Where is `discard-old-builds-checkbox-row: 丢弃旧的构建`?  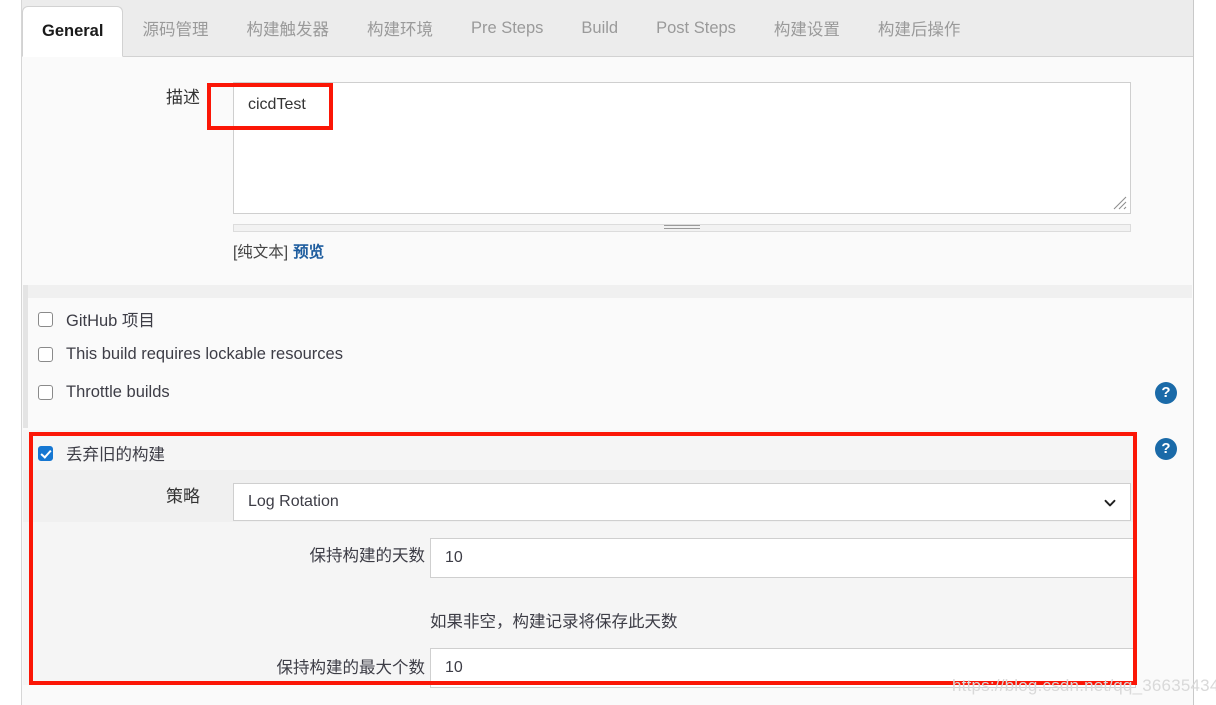 discard-old-builds-checkbox-row: 丢弃旧的构建 is located at coordinates (101, 453).